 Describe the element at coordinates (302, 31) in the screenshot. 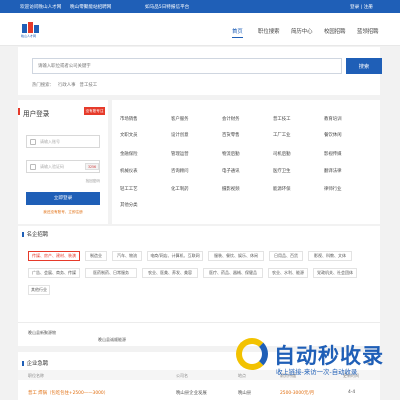

I see `nav-resume-center: 简历中心` at that location.